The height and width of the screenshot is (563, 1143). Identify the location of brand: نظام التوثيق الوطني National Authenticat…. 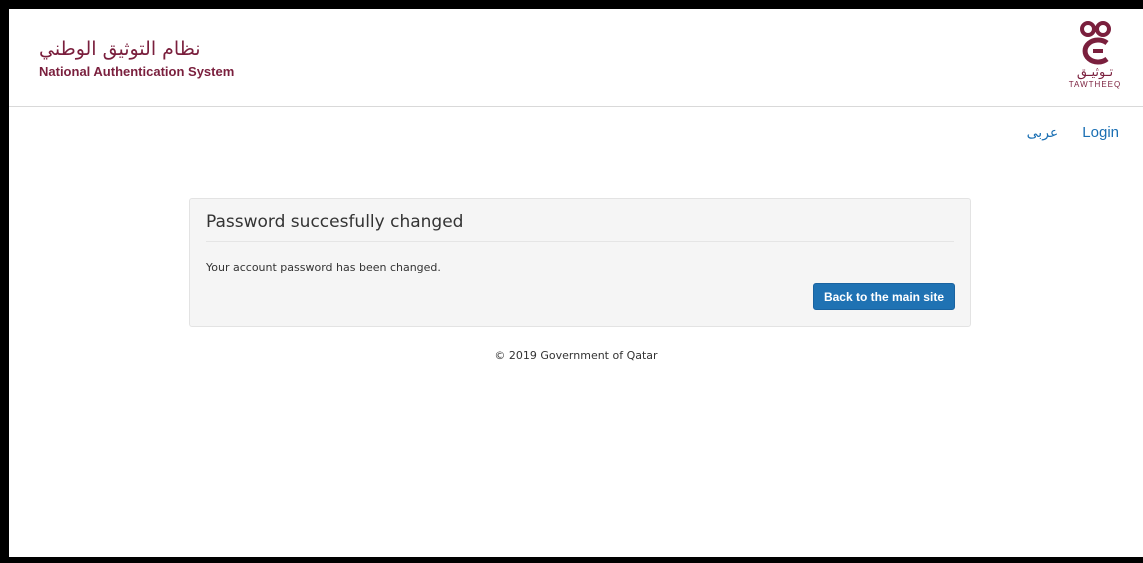
(136, 58).